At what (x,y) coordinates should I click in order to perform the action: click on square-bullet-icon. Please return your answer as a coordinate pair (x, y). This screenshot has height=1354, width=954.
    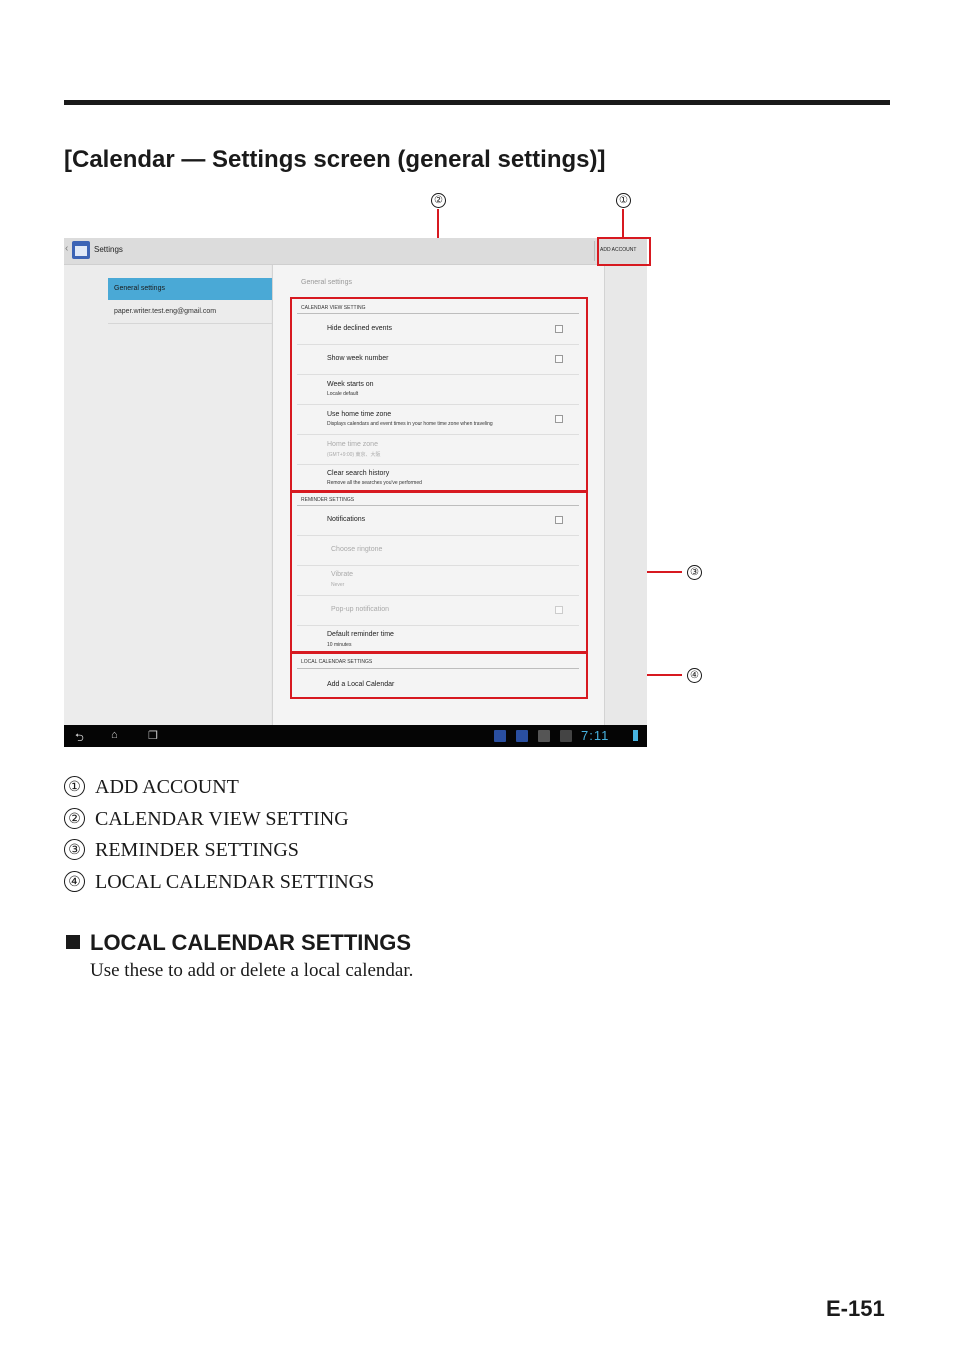
    Looking at the image, I should click on (73, 942).